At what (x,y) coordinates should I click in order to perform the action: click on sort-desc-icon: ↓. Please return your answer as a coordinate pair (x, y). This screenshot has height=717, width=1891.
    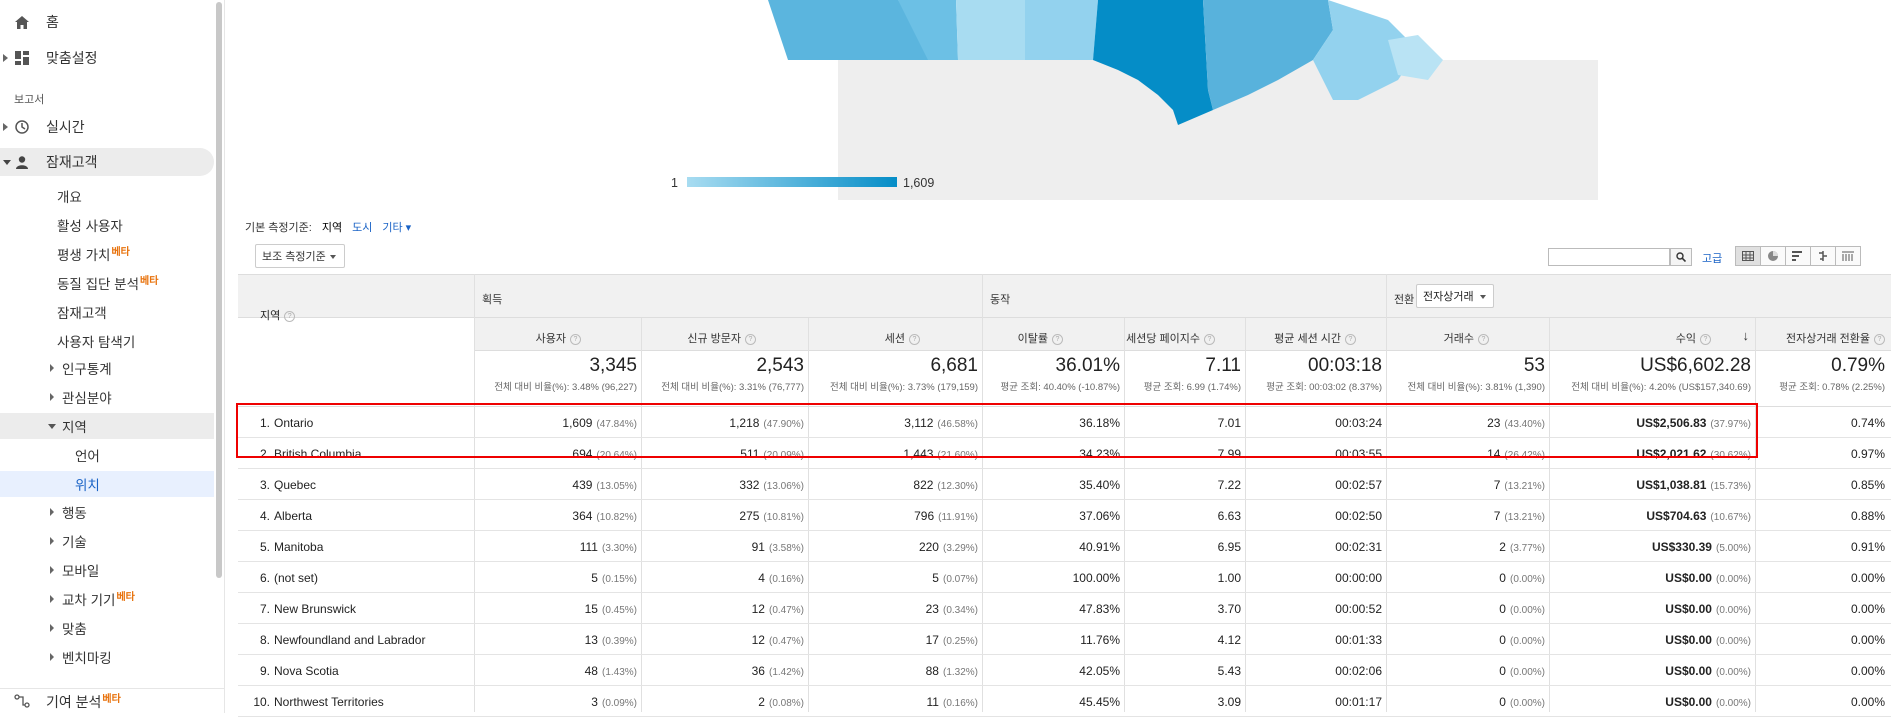
    Looking at the image, I should click on (1746, 335).